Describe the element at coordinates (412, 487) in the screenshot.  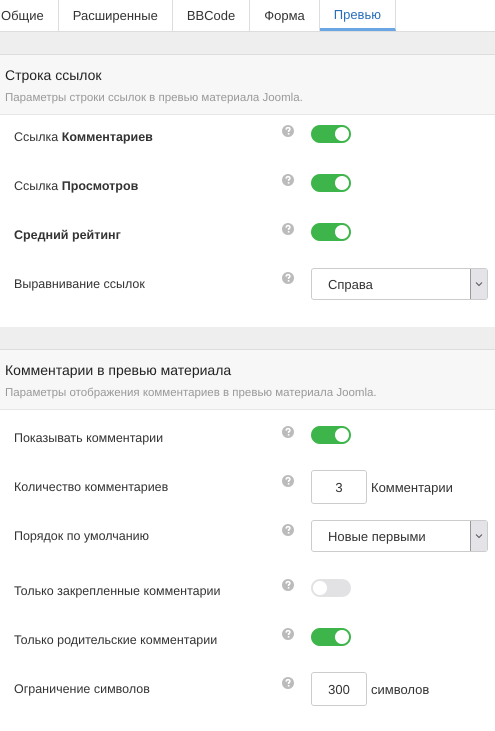
I see `unit-label: Комментарии` at that location.